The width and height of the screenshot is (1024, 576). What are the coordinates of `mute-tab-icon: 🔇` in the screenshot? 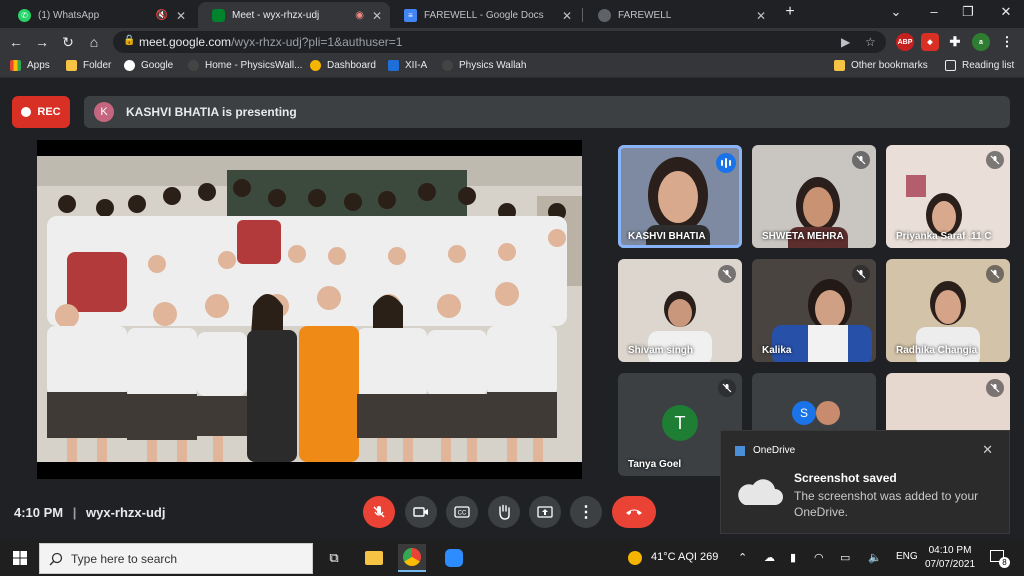 It's located at (162, 15).